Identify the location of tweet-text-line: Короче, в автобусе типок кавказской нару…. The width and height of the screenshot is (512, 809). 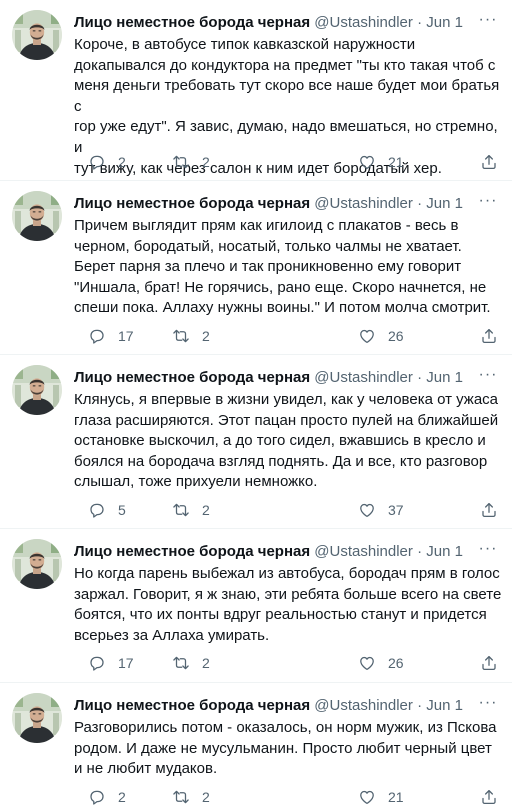
(245, 44).